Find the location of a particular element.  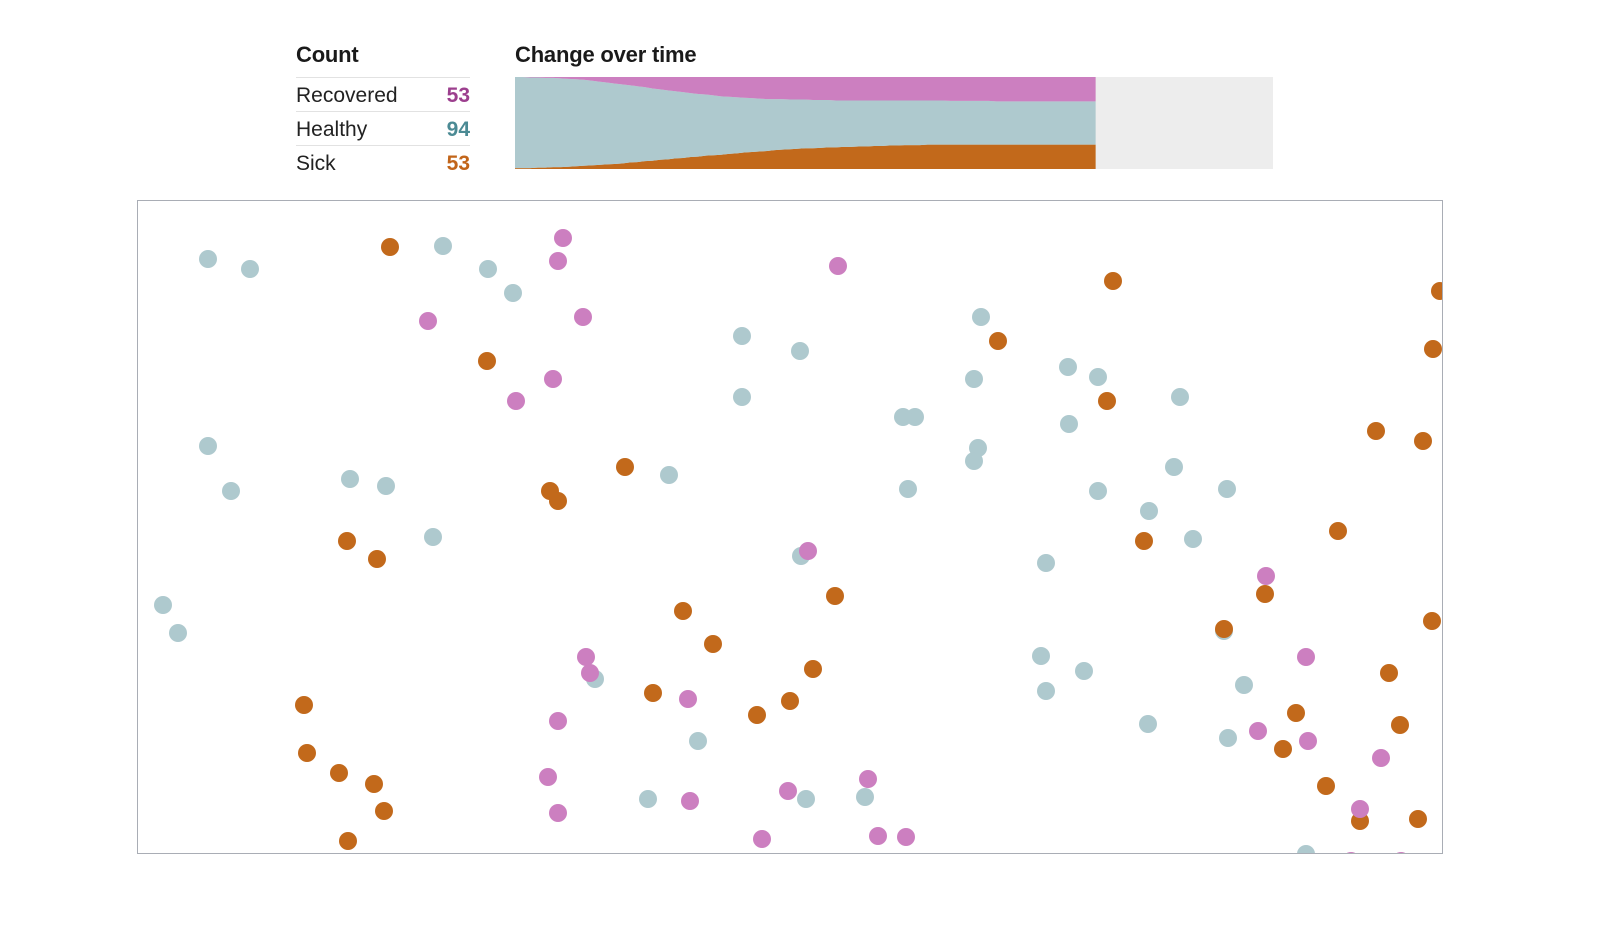

count-row-healthy: Healthy 94 is located at coordinates (383, 128).